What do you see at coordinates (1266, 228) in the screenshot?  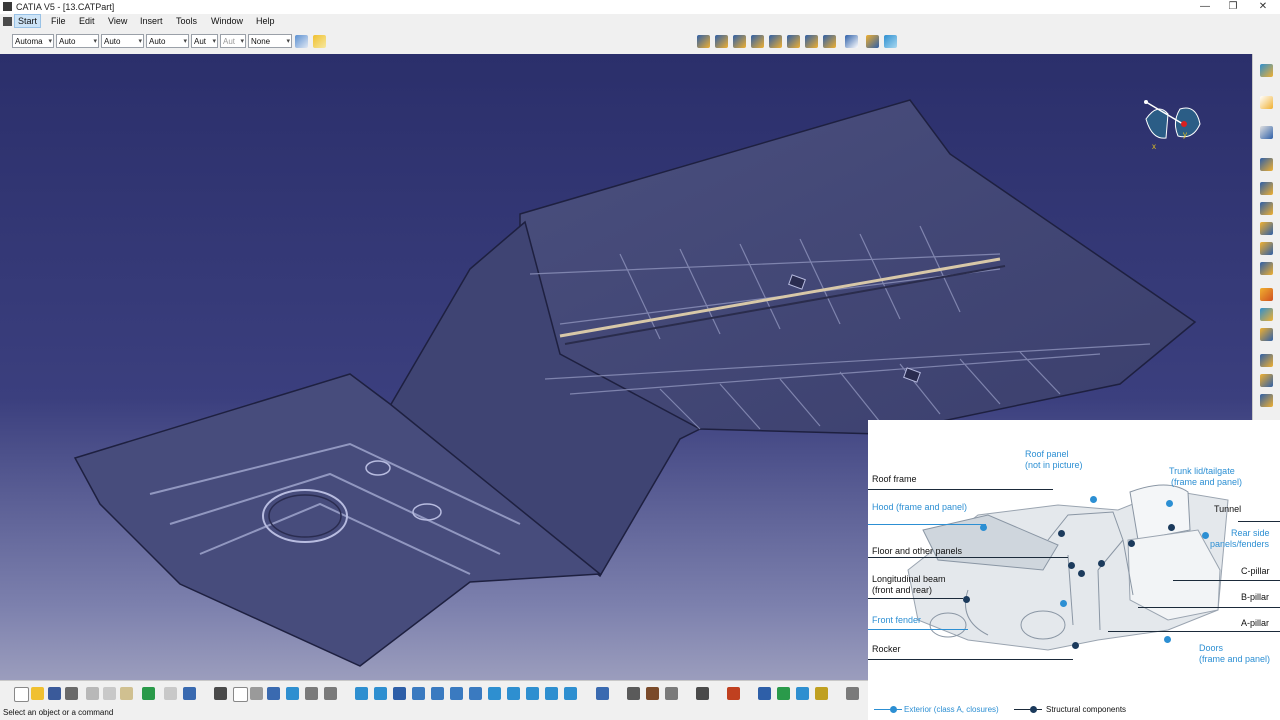 I see `projection-icon` at bounding box center [1266, 228].